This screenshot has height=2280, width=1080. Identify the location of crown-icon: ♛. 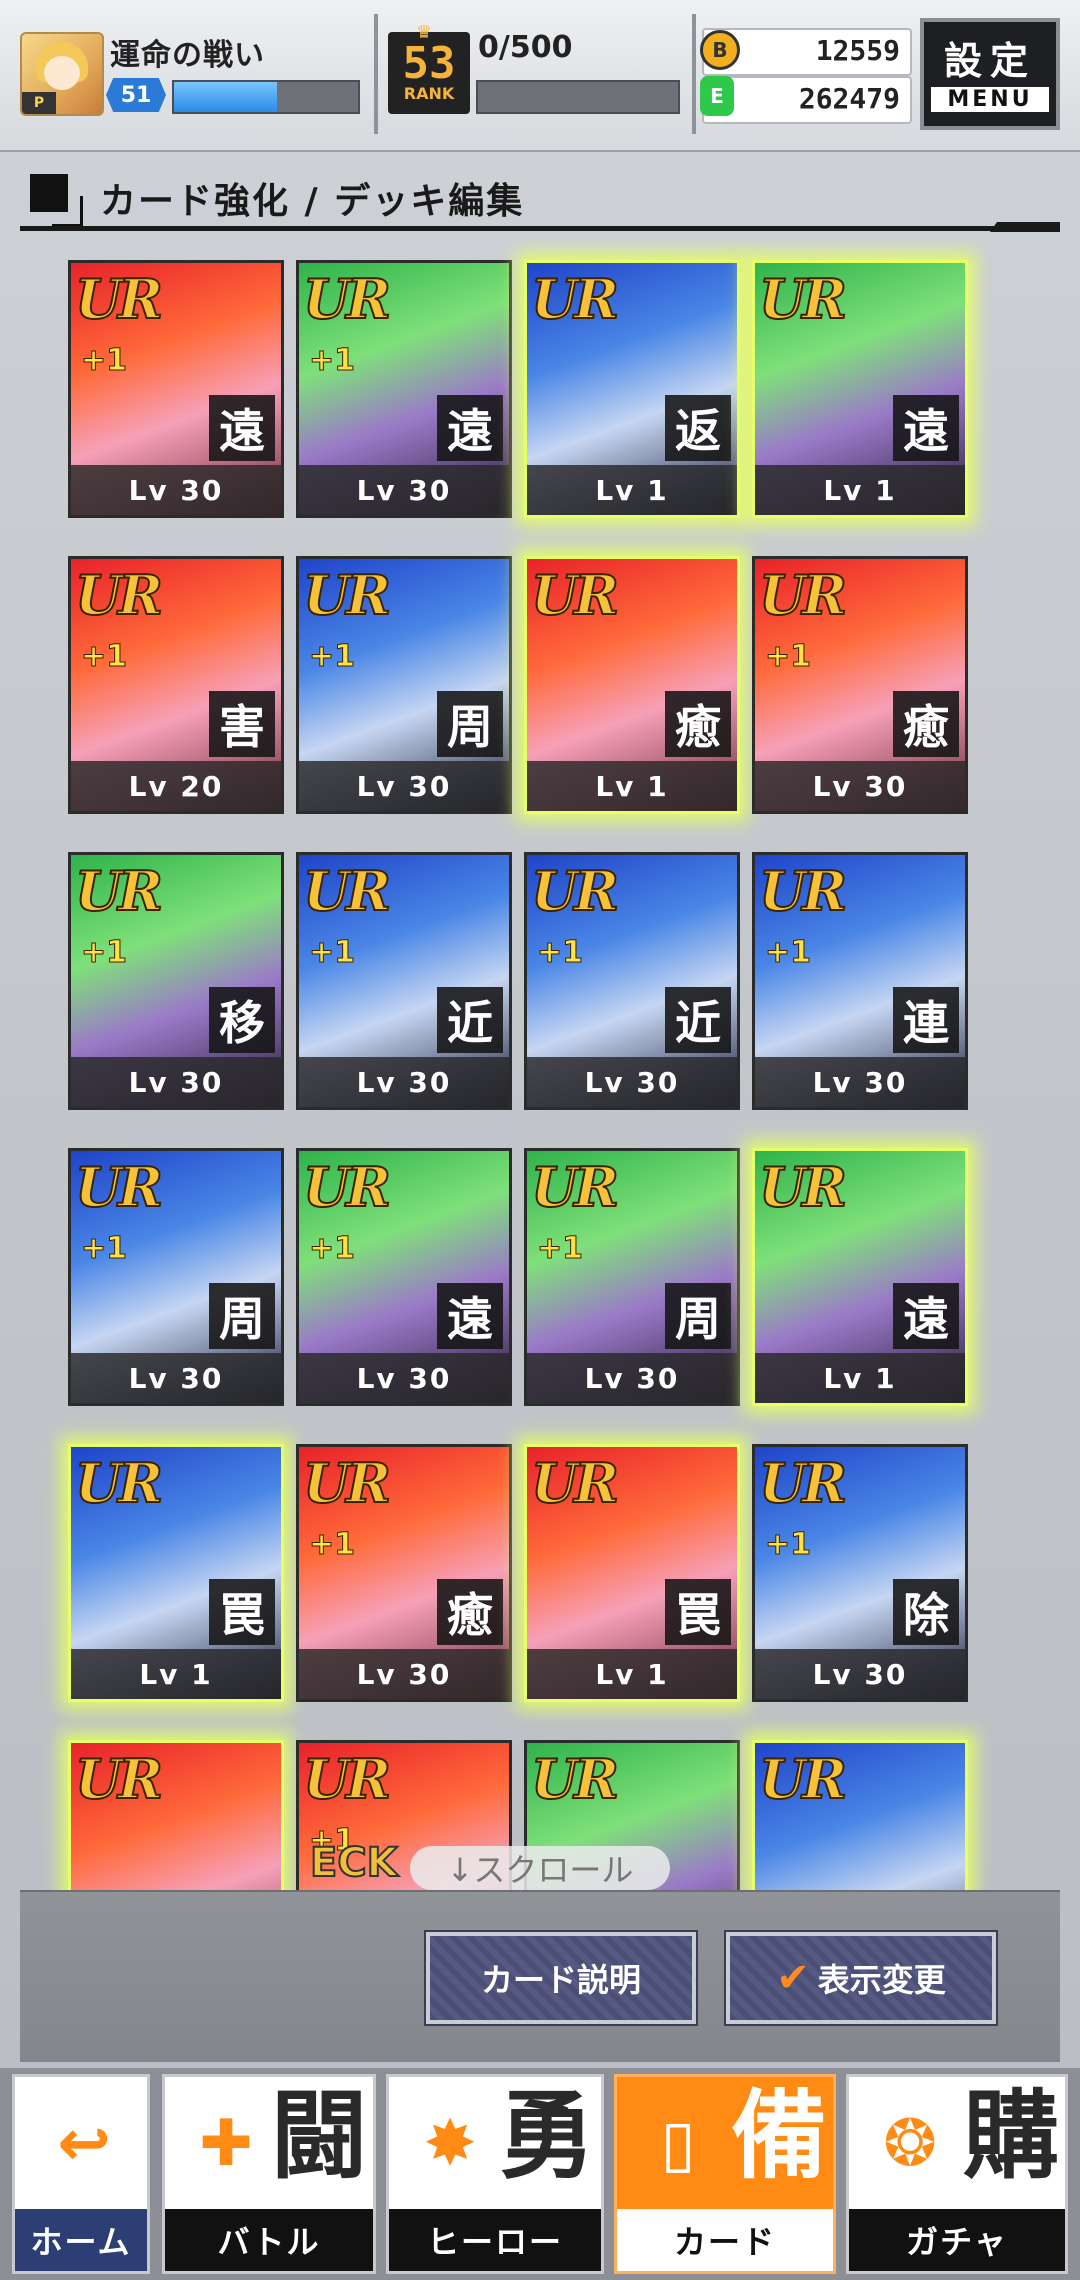
(424, 32).